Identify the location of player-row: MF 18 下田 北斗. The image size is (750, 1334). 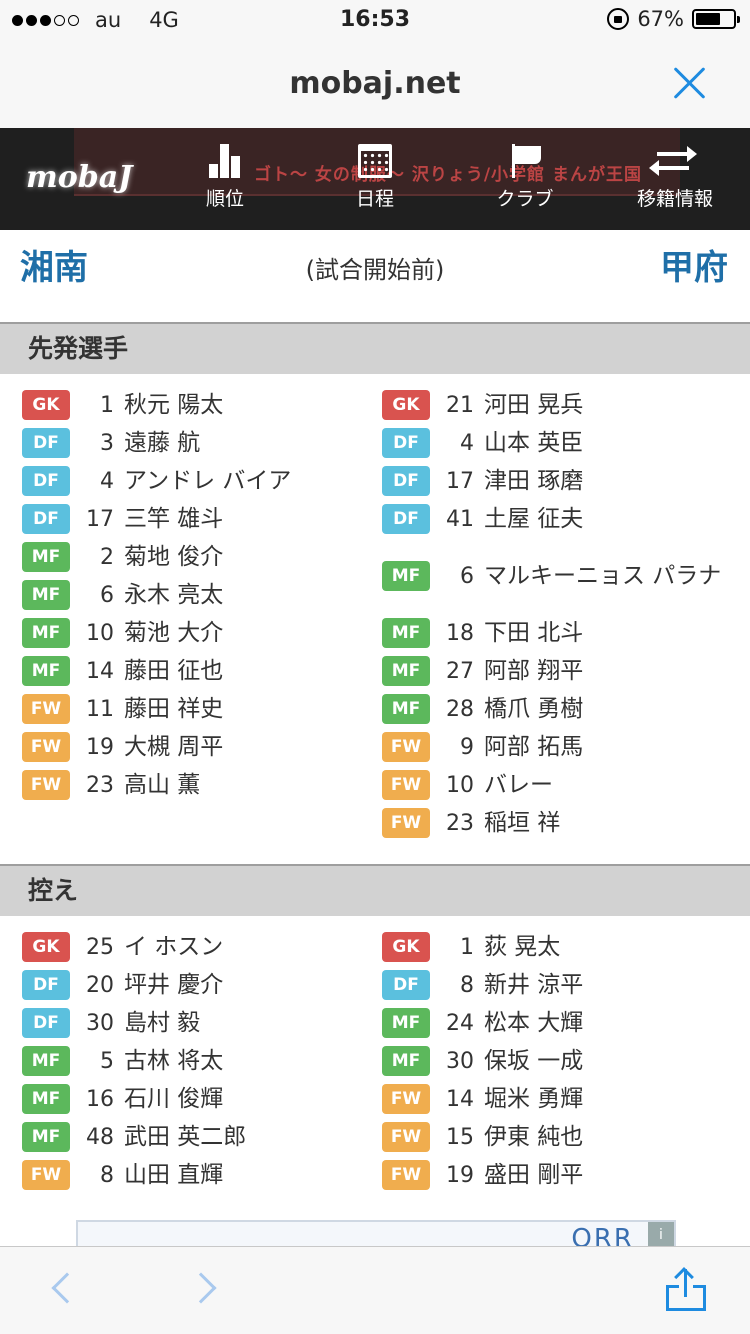
(562, 633).